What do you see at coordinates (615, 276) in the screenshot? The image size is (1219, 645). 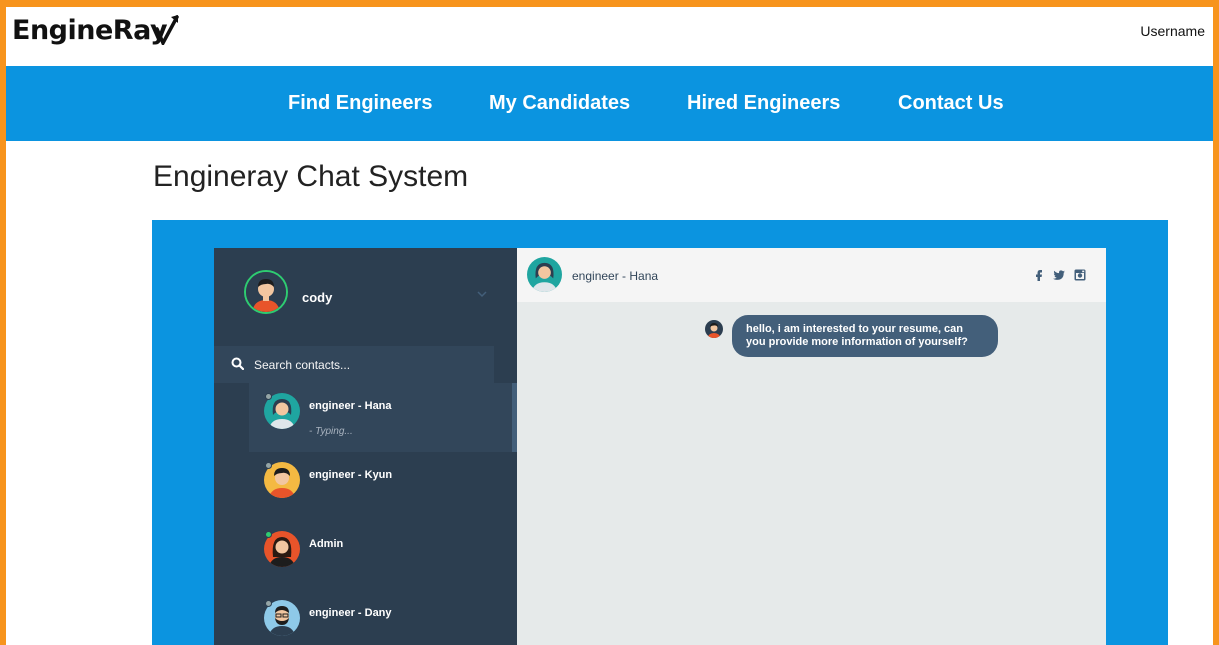 I see `chat-contact-name: engineer - Hana` at bounding box center [615, 276].